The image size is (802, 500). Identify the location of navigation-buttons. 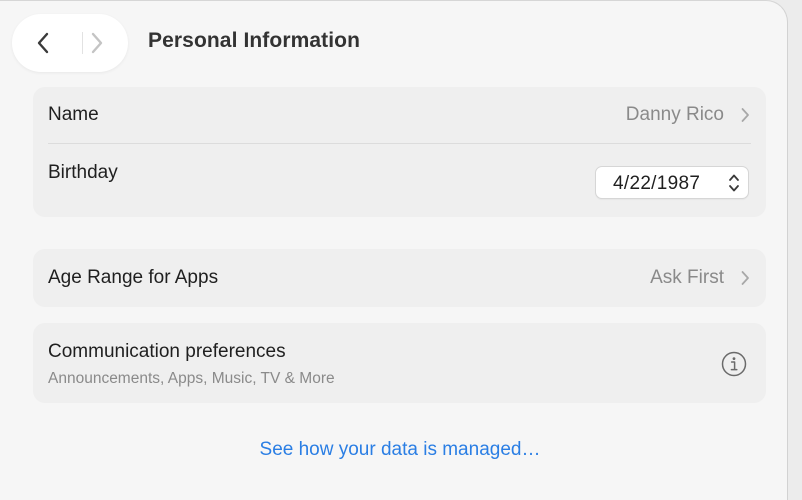
(70, 43).